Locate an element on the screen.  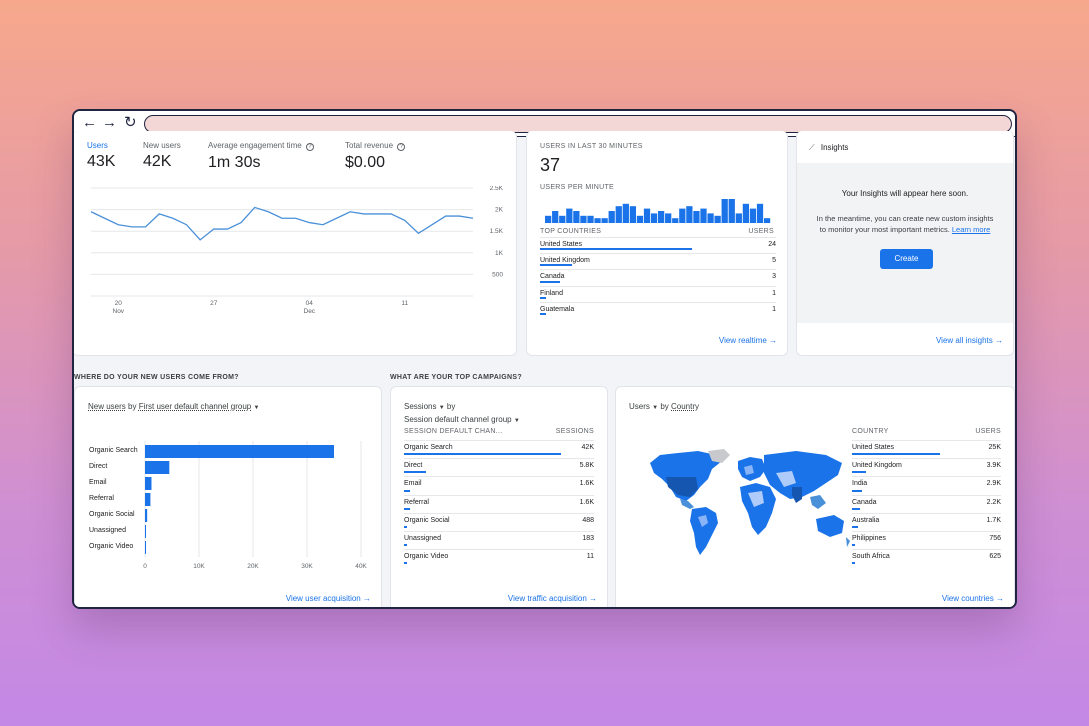
table-row: Unassigned 183 is located at coordinates (499, 540).